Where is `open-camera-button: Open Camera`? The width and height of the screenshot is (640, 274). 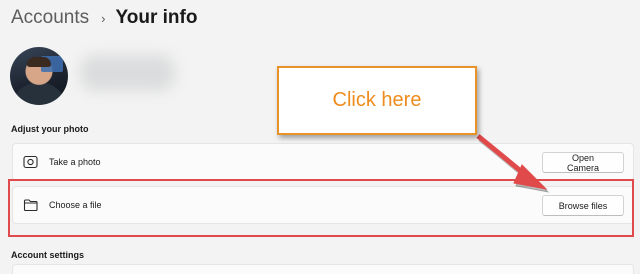 open-camera-button: Open Camera is located at coordinates (583, 162).